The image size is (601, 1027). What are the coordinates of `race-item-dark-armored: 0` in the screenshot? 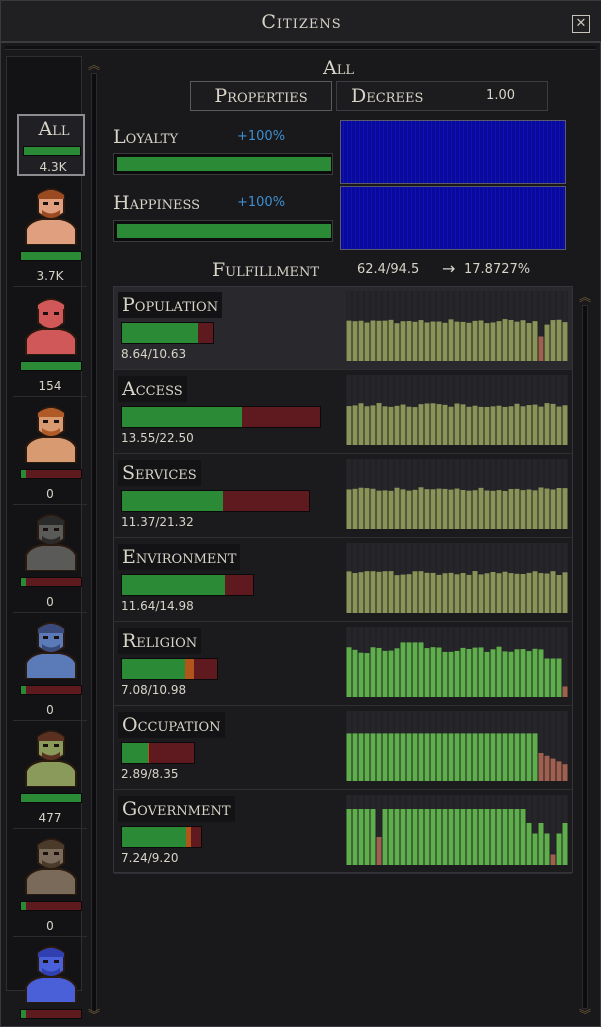 It's located at (50, 559).